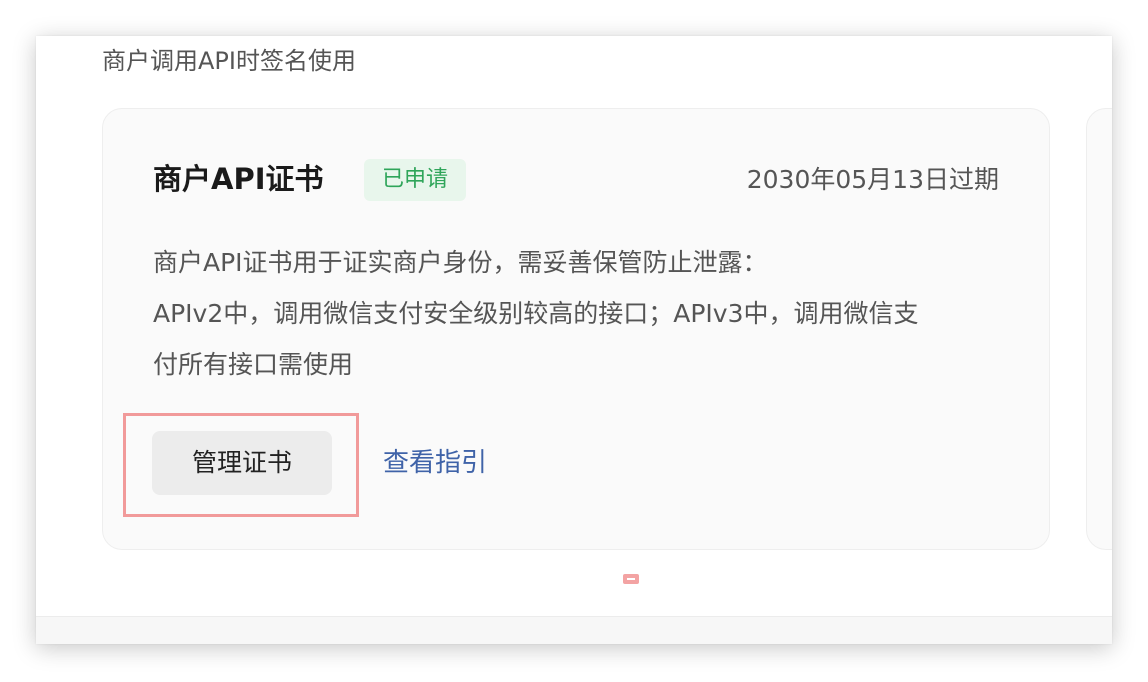 Image resolution: width=1148 pixels, height=682 pixels. What do you see at coordinates (435, 463) in the screenshot?
I see `view-guide-link: 查看指引` at bounding box center [435, 463].